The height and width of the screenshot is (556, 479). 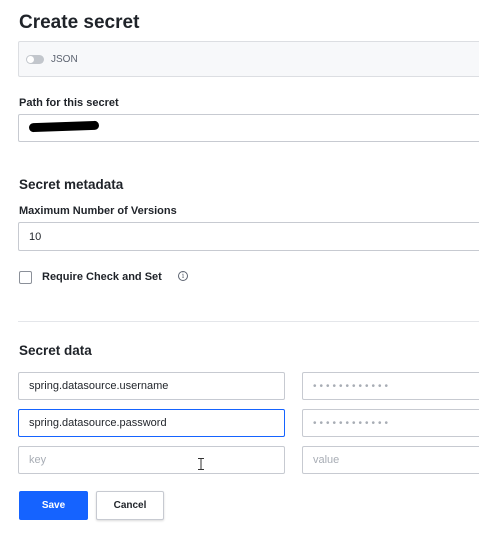 What do you see at coordinates (53, 505) in the screenshot?
I see `save-button: Save` at bounding box center [53, 505].